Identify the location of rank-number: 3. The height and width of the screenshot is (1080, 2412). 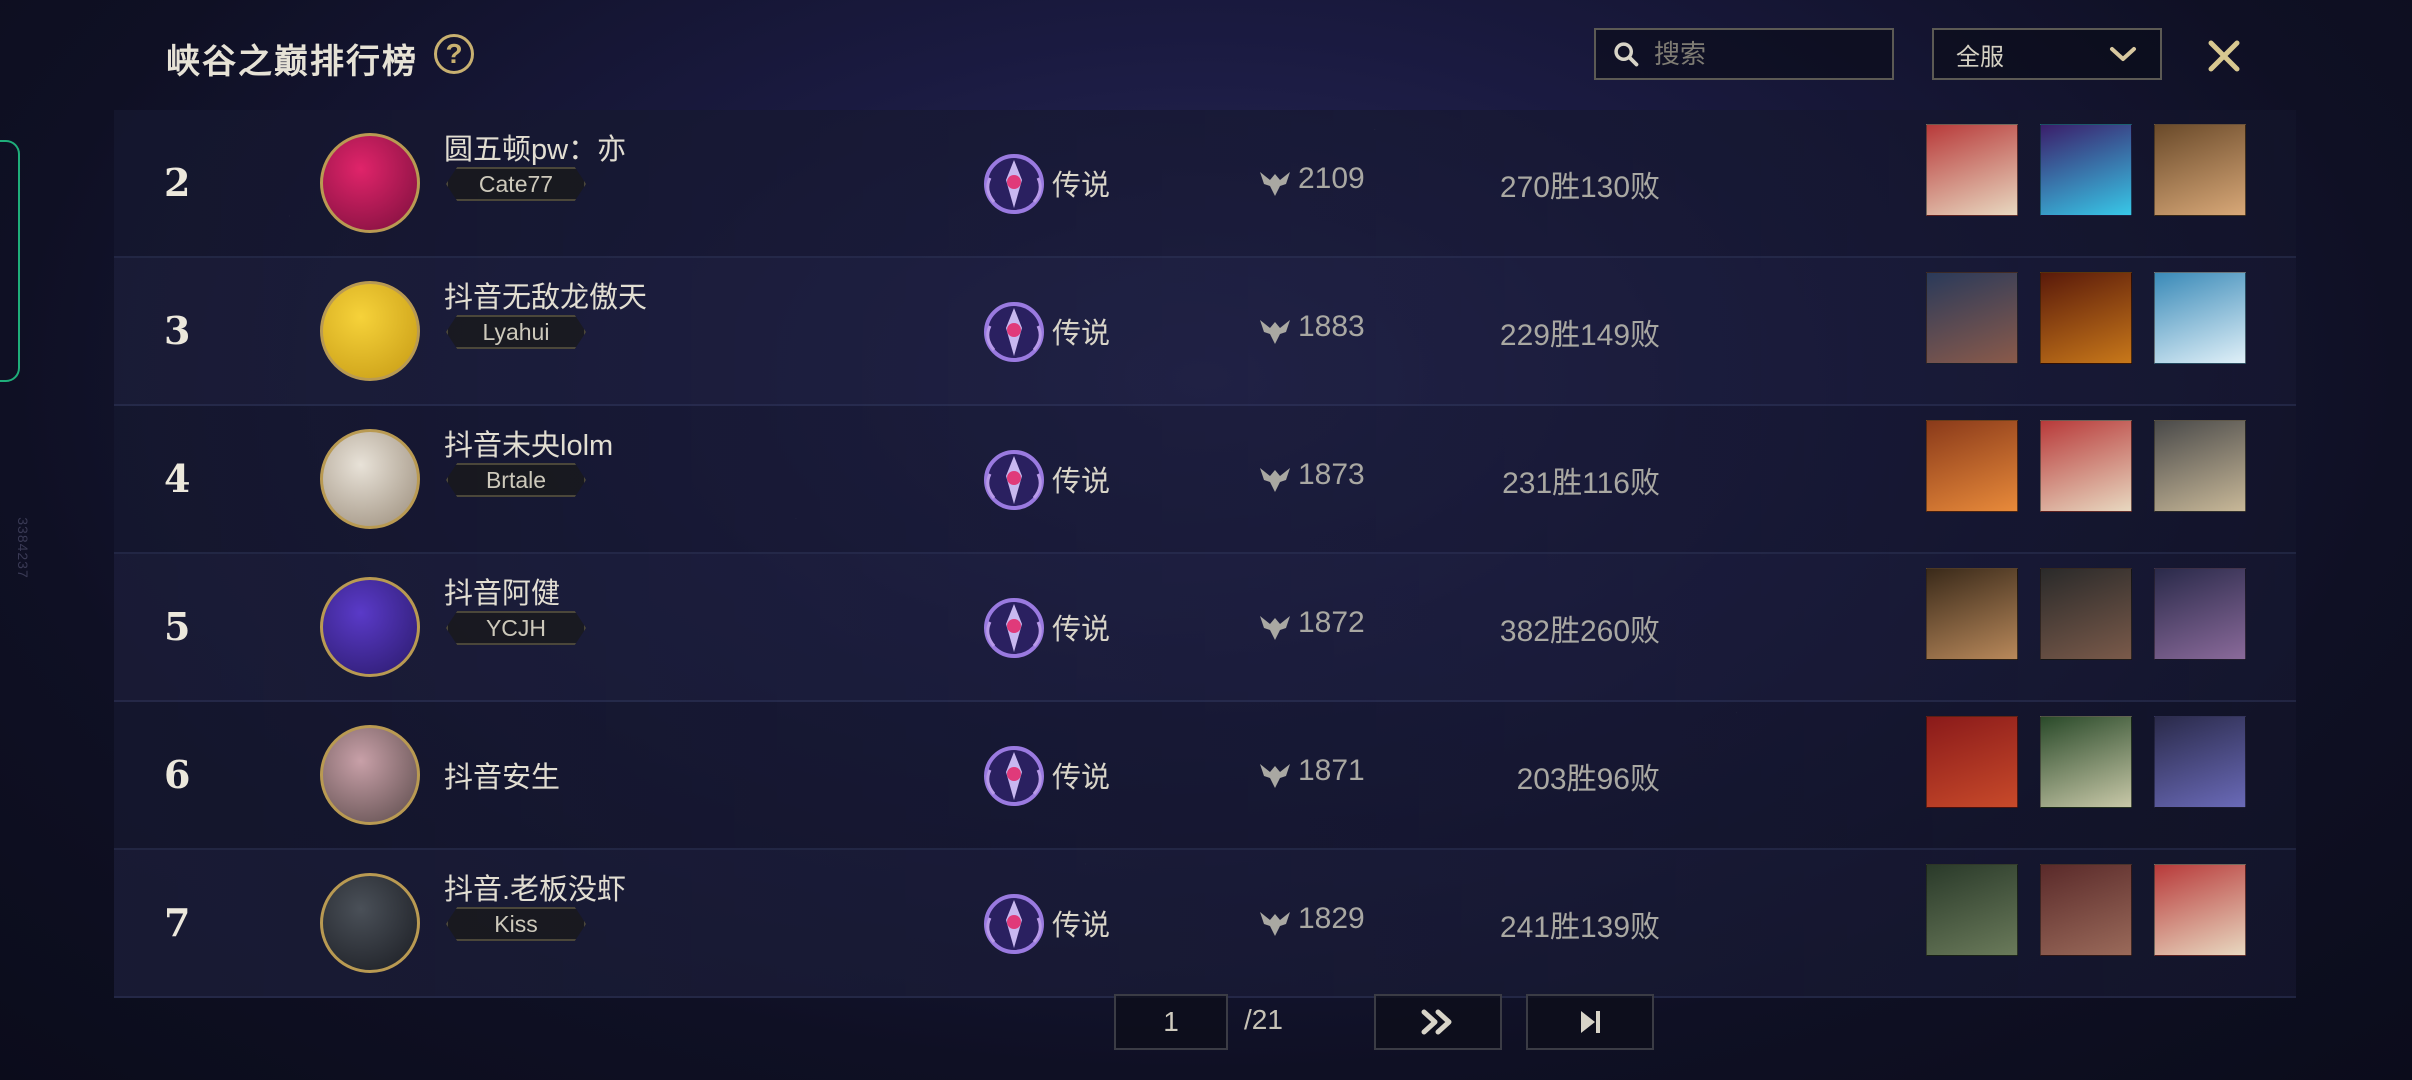
(177, 330).